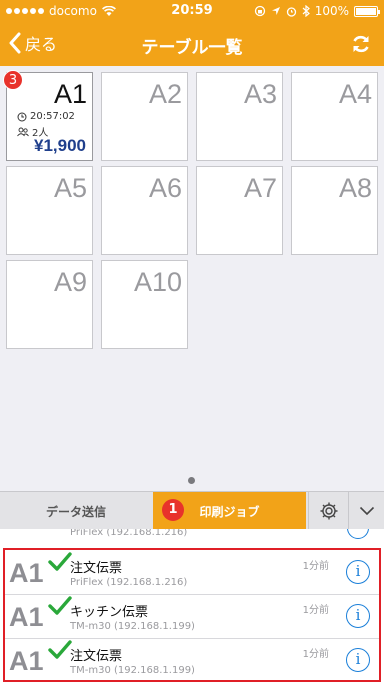  Describe the element at coordinates (157, 282) in the screenshot. I see `table-name: A10` at that location.